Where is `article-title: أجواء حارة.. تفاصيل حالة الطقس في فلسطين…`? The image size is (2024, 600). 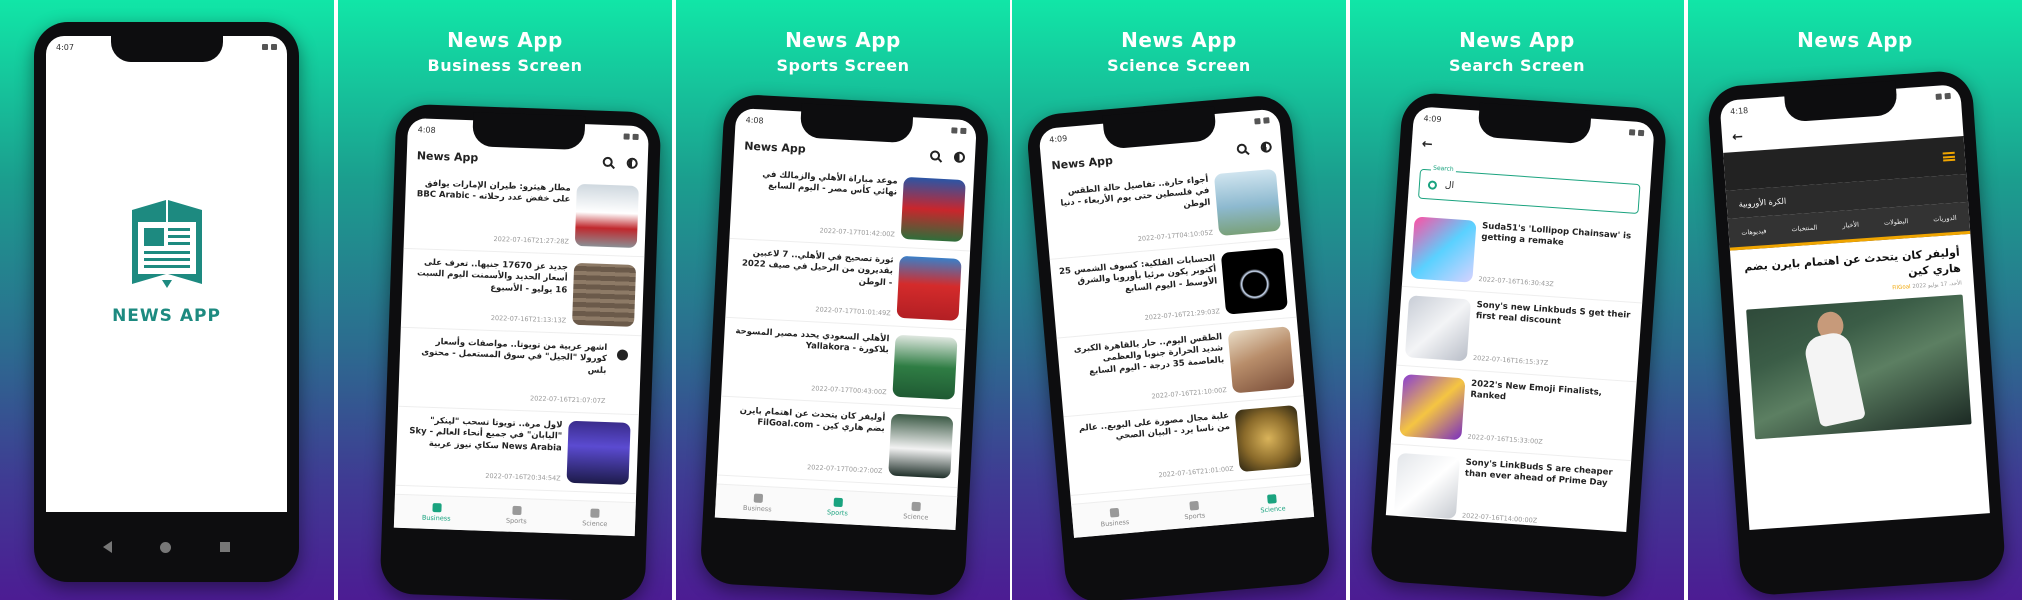
article-title: أجواء حارة.. تفاصيل حالة الطقس في فلسطين… is located at coordinates (1135, 192).